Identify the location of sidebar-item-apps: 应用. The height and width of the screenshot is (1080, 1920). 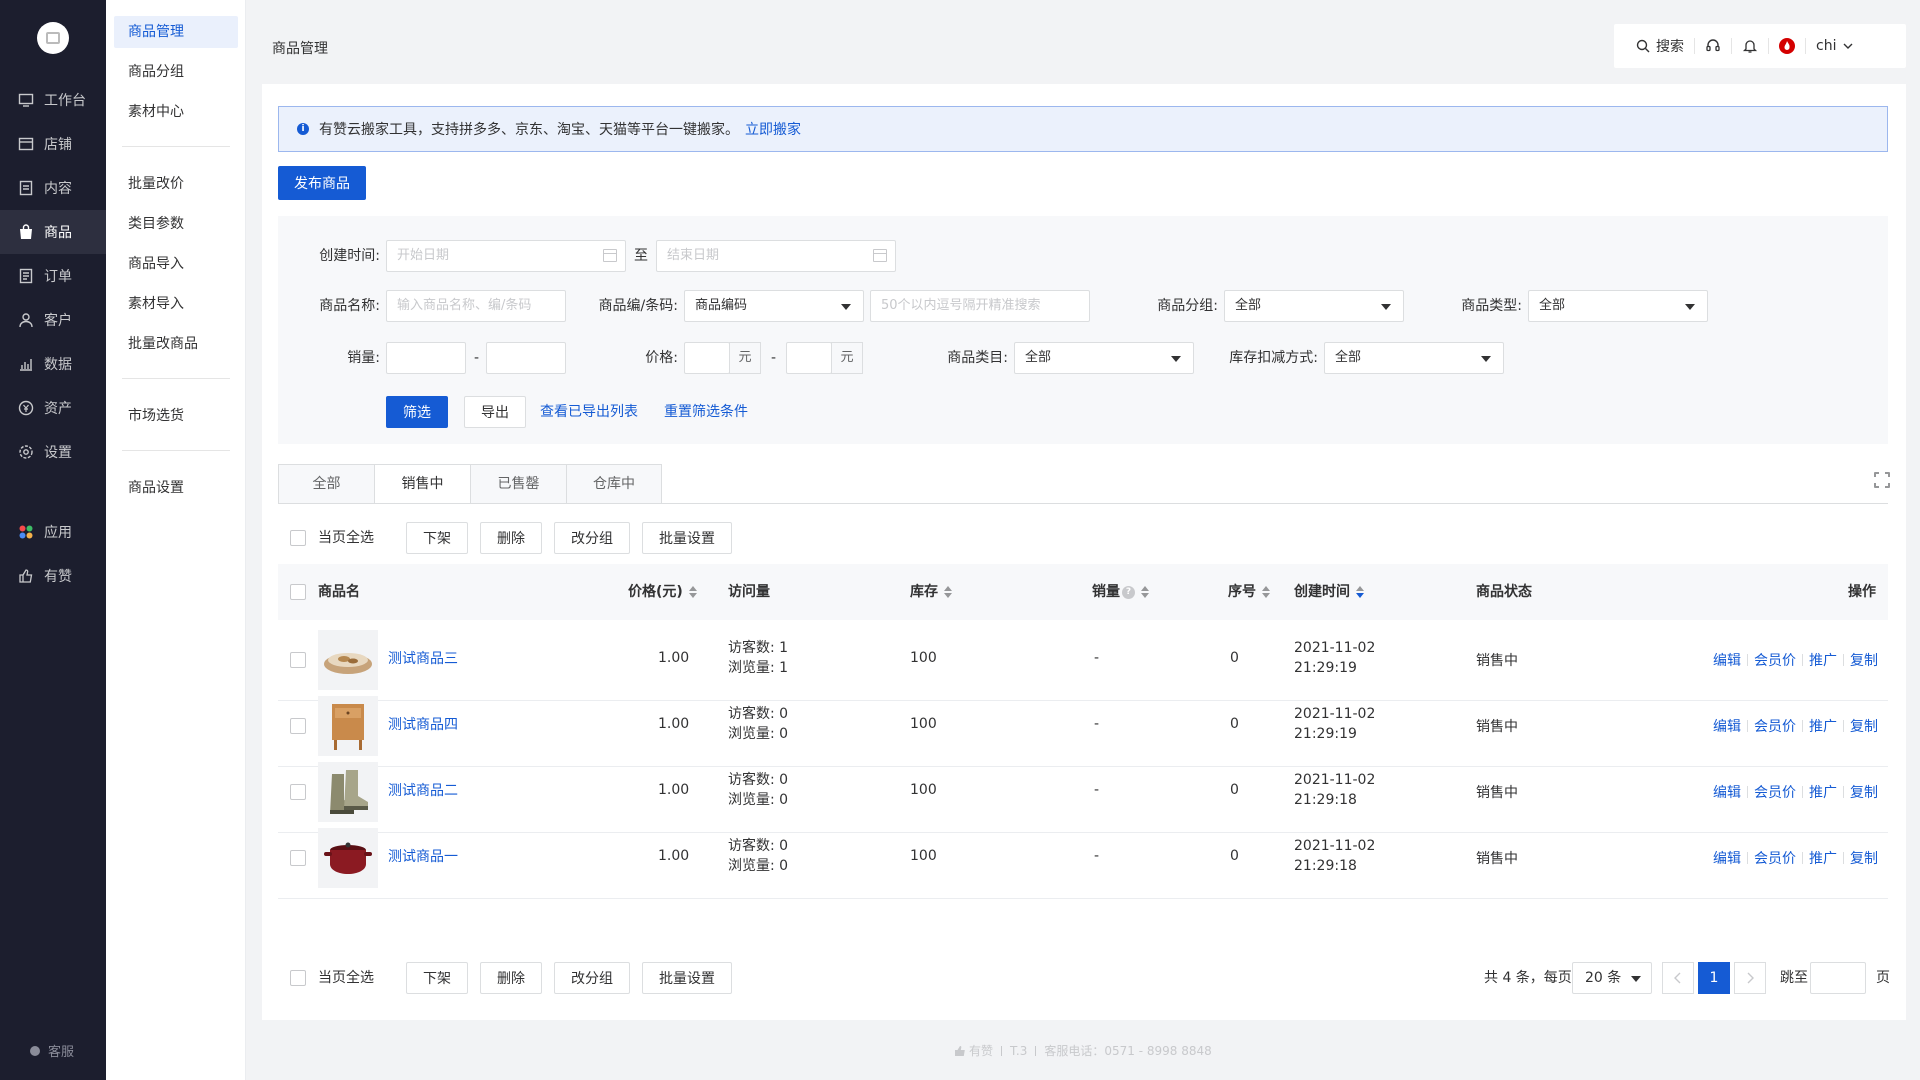
(53, 532).